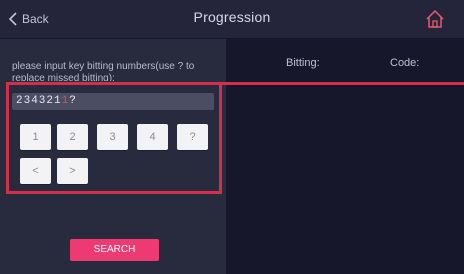  Describe the element at coordinates (72, 171) in the screenshot. I see `next-button: >` at that location.